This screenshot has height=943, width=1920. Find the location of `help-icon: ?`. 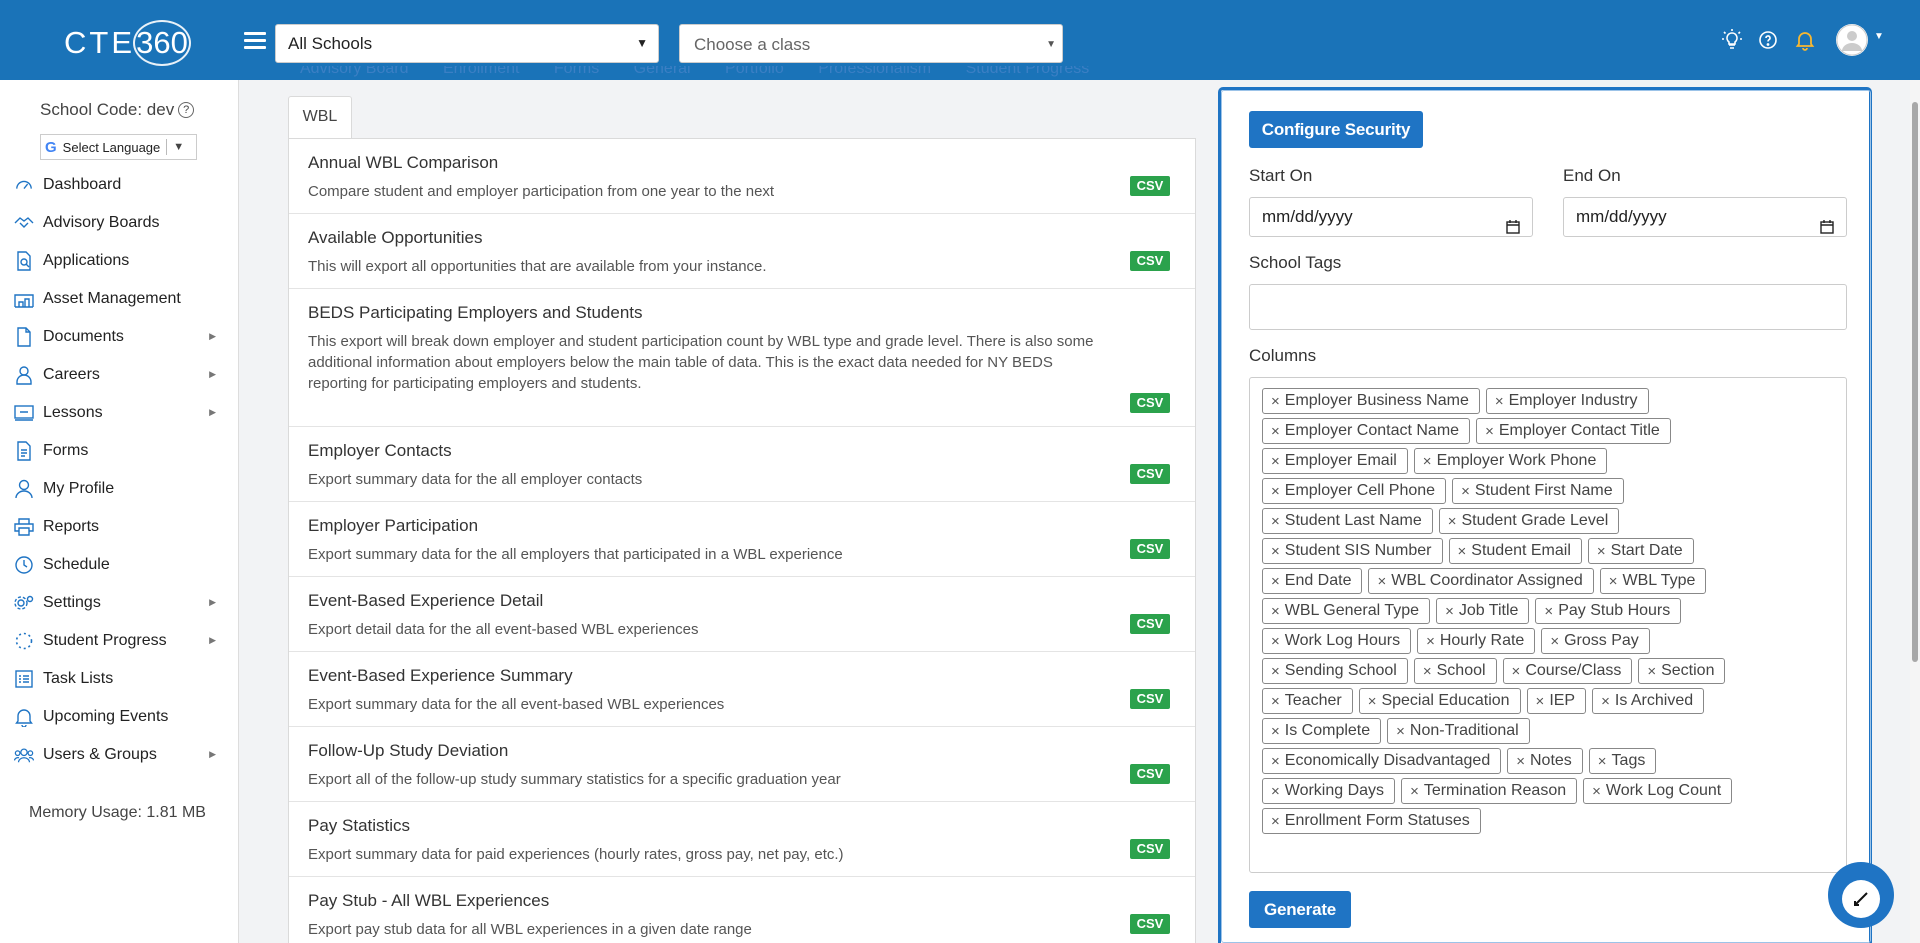

help-icon: ? is located at coordinates (186, 110).